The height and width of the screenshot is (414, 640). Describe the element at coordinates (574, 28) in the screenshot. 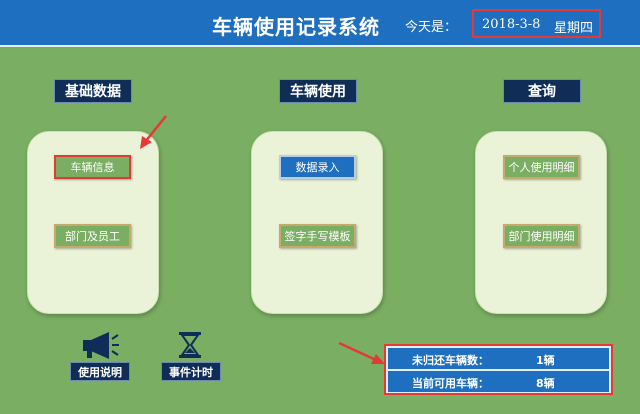

I see `current-weekday: 星期四` at that location.